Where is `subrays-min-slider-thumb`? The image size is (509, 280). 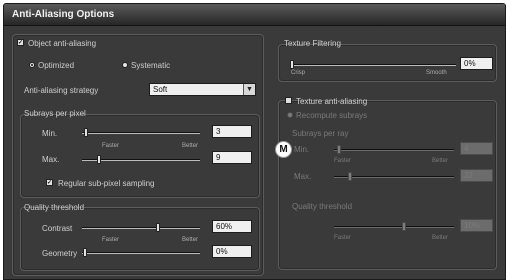
subrays-min-slider-thumb is located at coordinates (86, 132).